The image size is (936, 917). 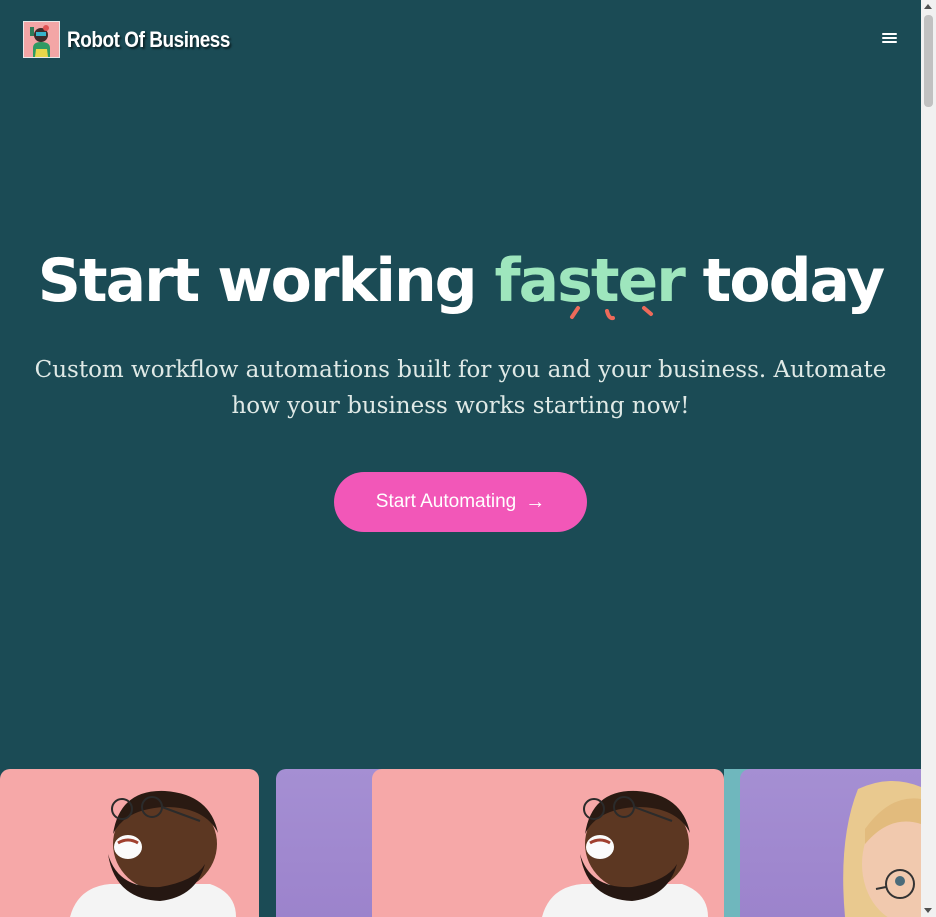 What do you see at coordinates (611, 313) in the screenshot?
I see `highlight-accent-marks` at bounding box center [611, 313].